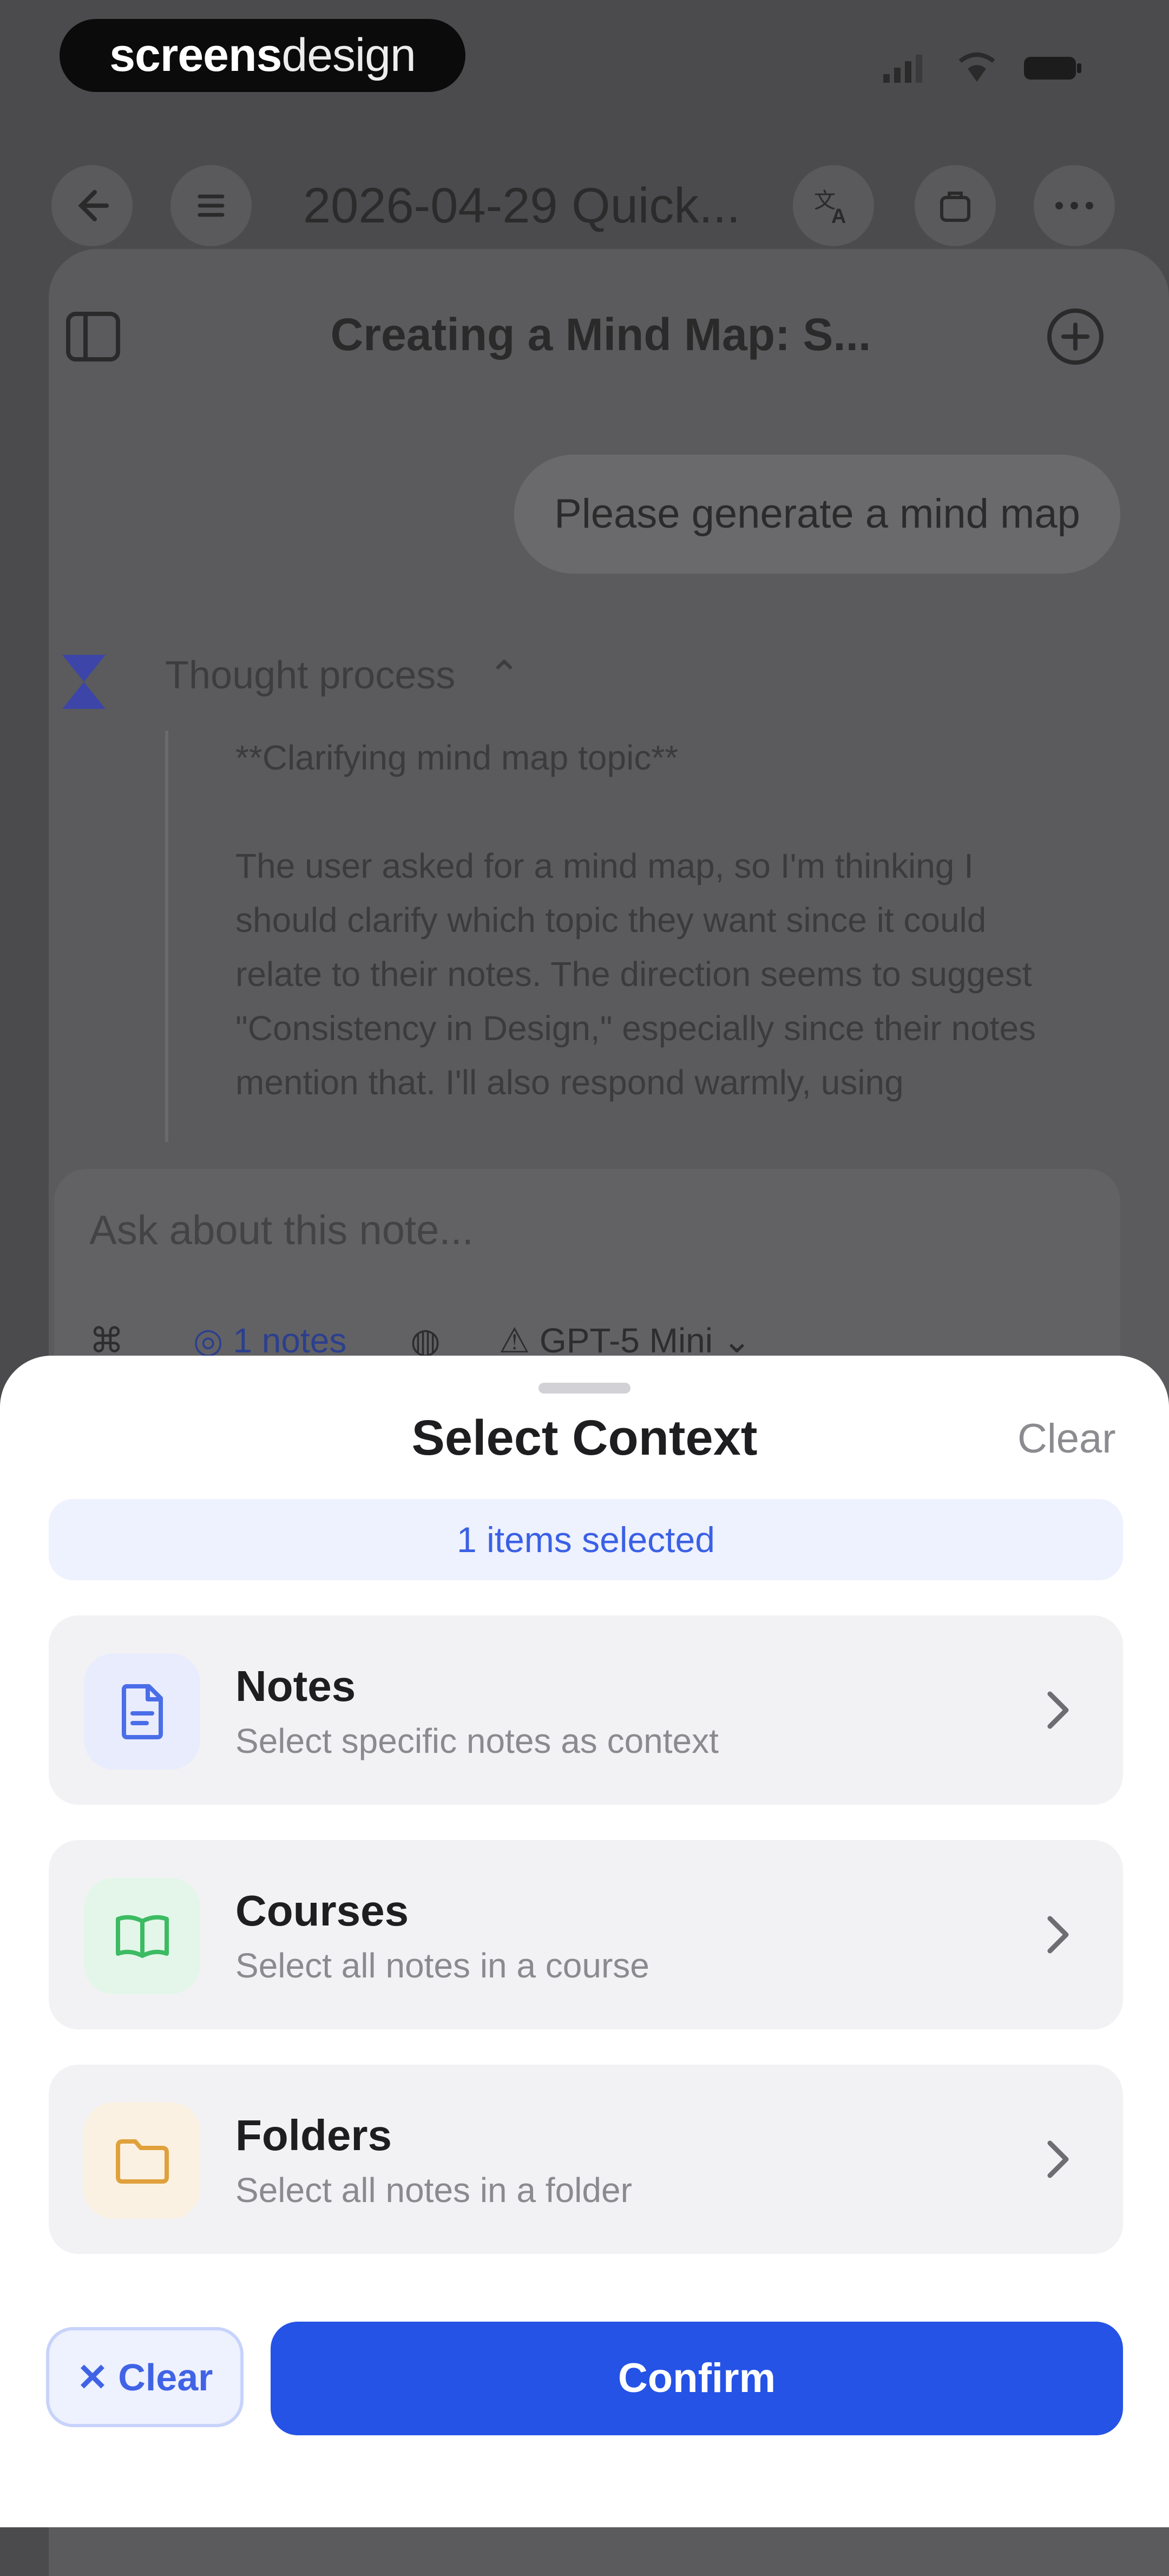 The width and height of the screenshot is (1169, 2576). Describe the element at coordinates (1076, 337) in the screenshot. I see `new-chat-icon` at that location.